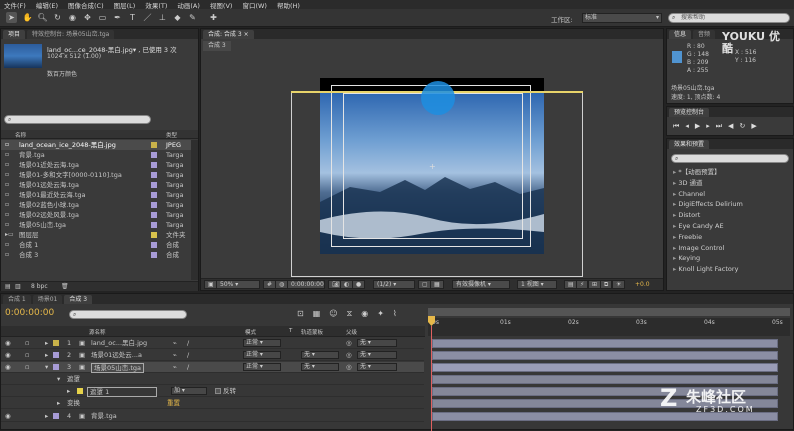 The height and width of the screenshot is (431, 794). What do you see at coordinates (582, 284) in the screenshot?
I see `fast-preview-icon: ⚡` at bounding box center [582, 284].